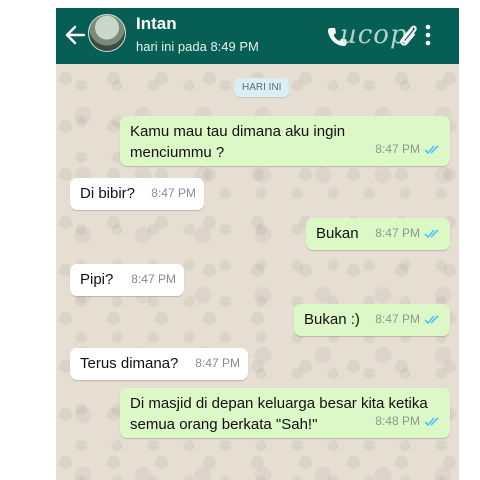 The width and height of the screenshot is (480, 480). Describe the element at coordinates (257, 36) in the screenshot. I see `chat-header: Intan hari ini pada 8:49 PM ucop` at that location.